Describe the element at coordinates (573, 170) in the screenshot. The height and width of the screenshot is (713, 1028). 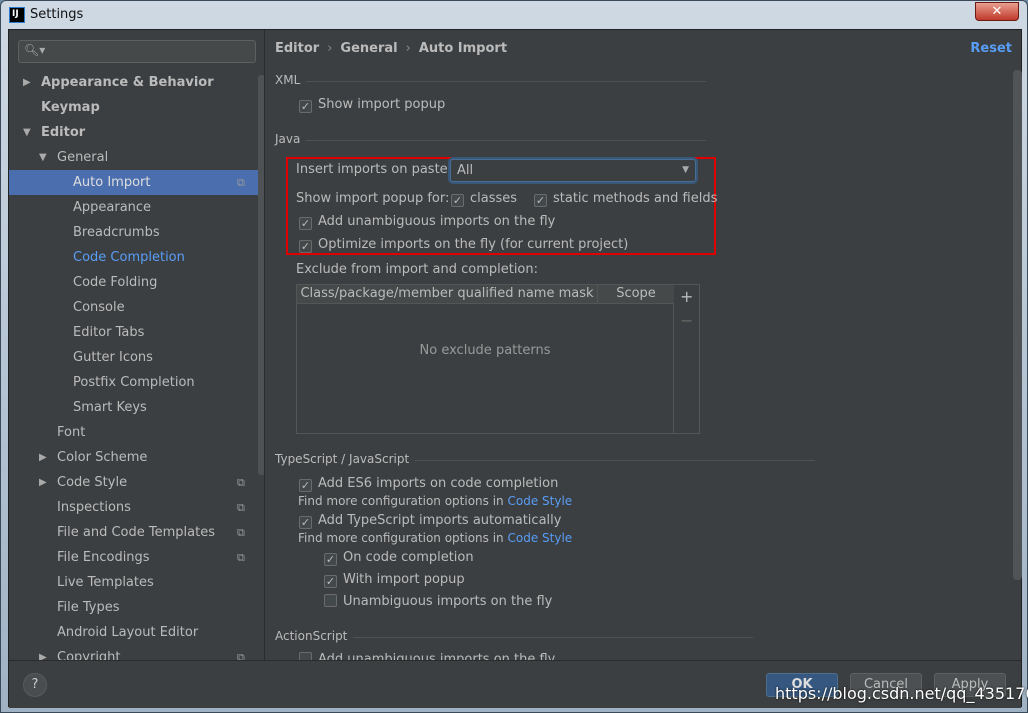
I see `insert-imports-dropdown: All ▼` at that location.